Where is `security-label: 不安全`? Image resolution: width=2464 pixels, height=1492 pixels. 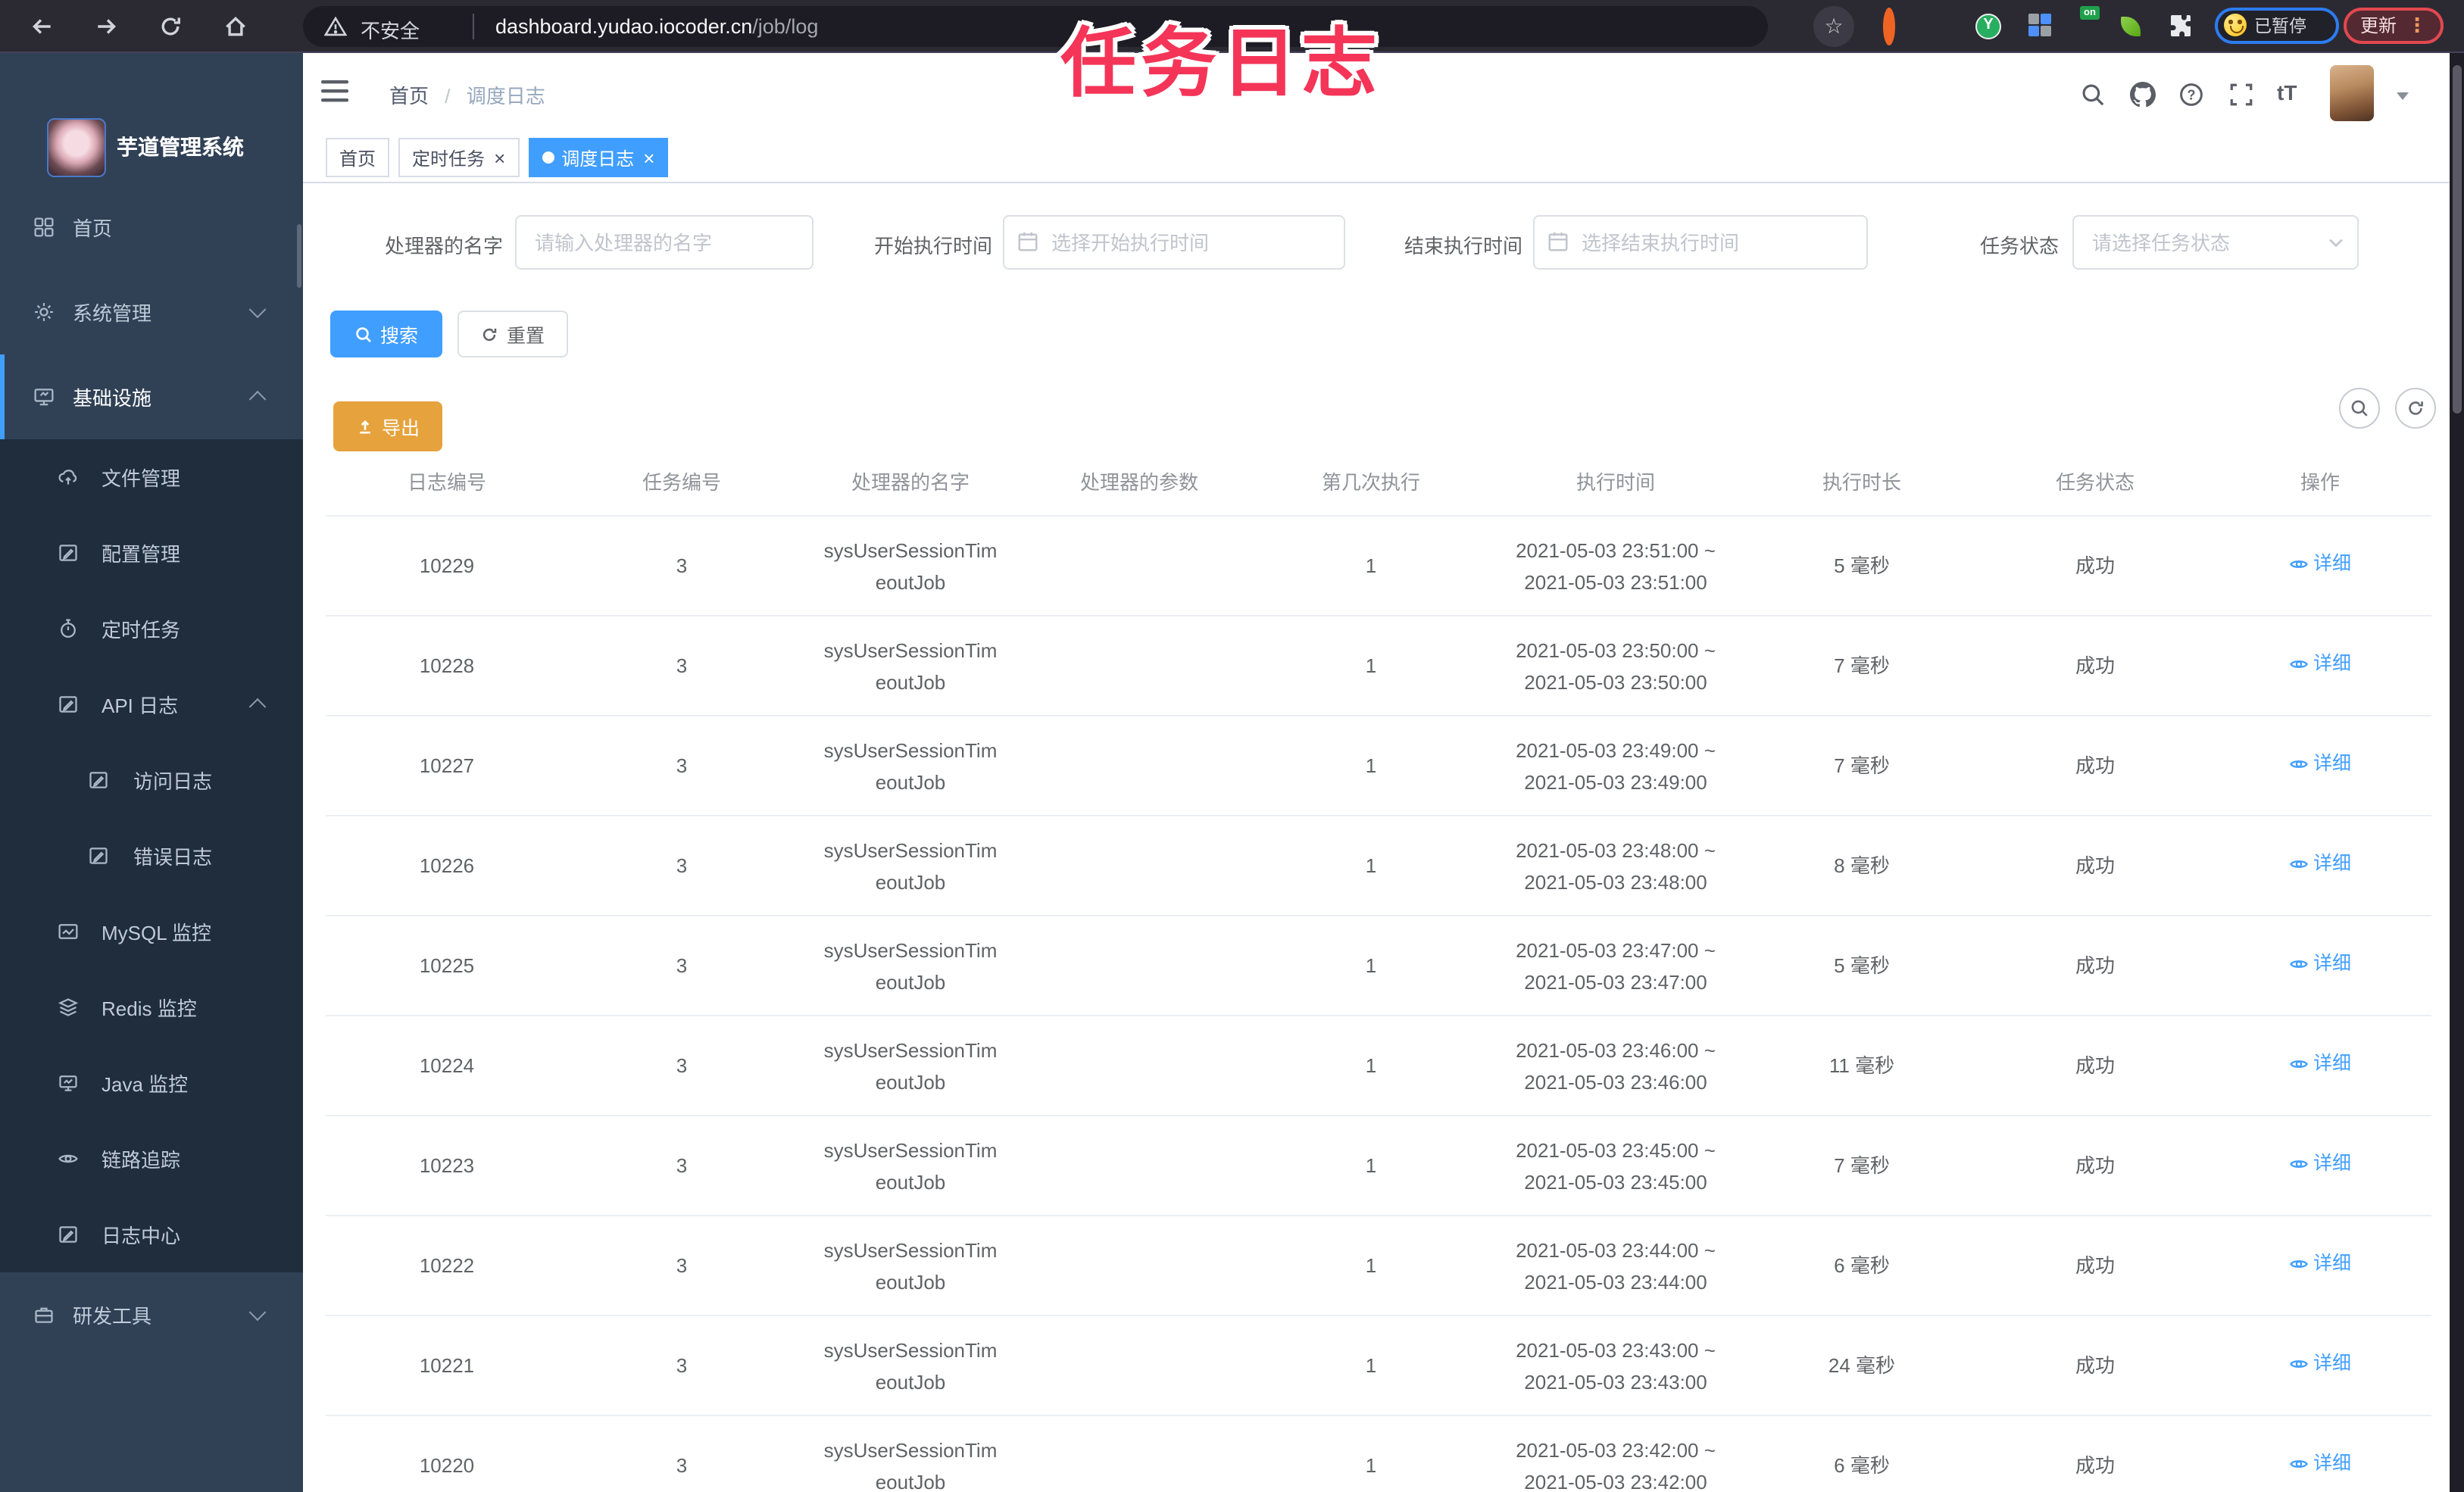 security-label: 不安全 is located at coordinates (390, 29).